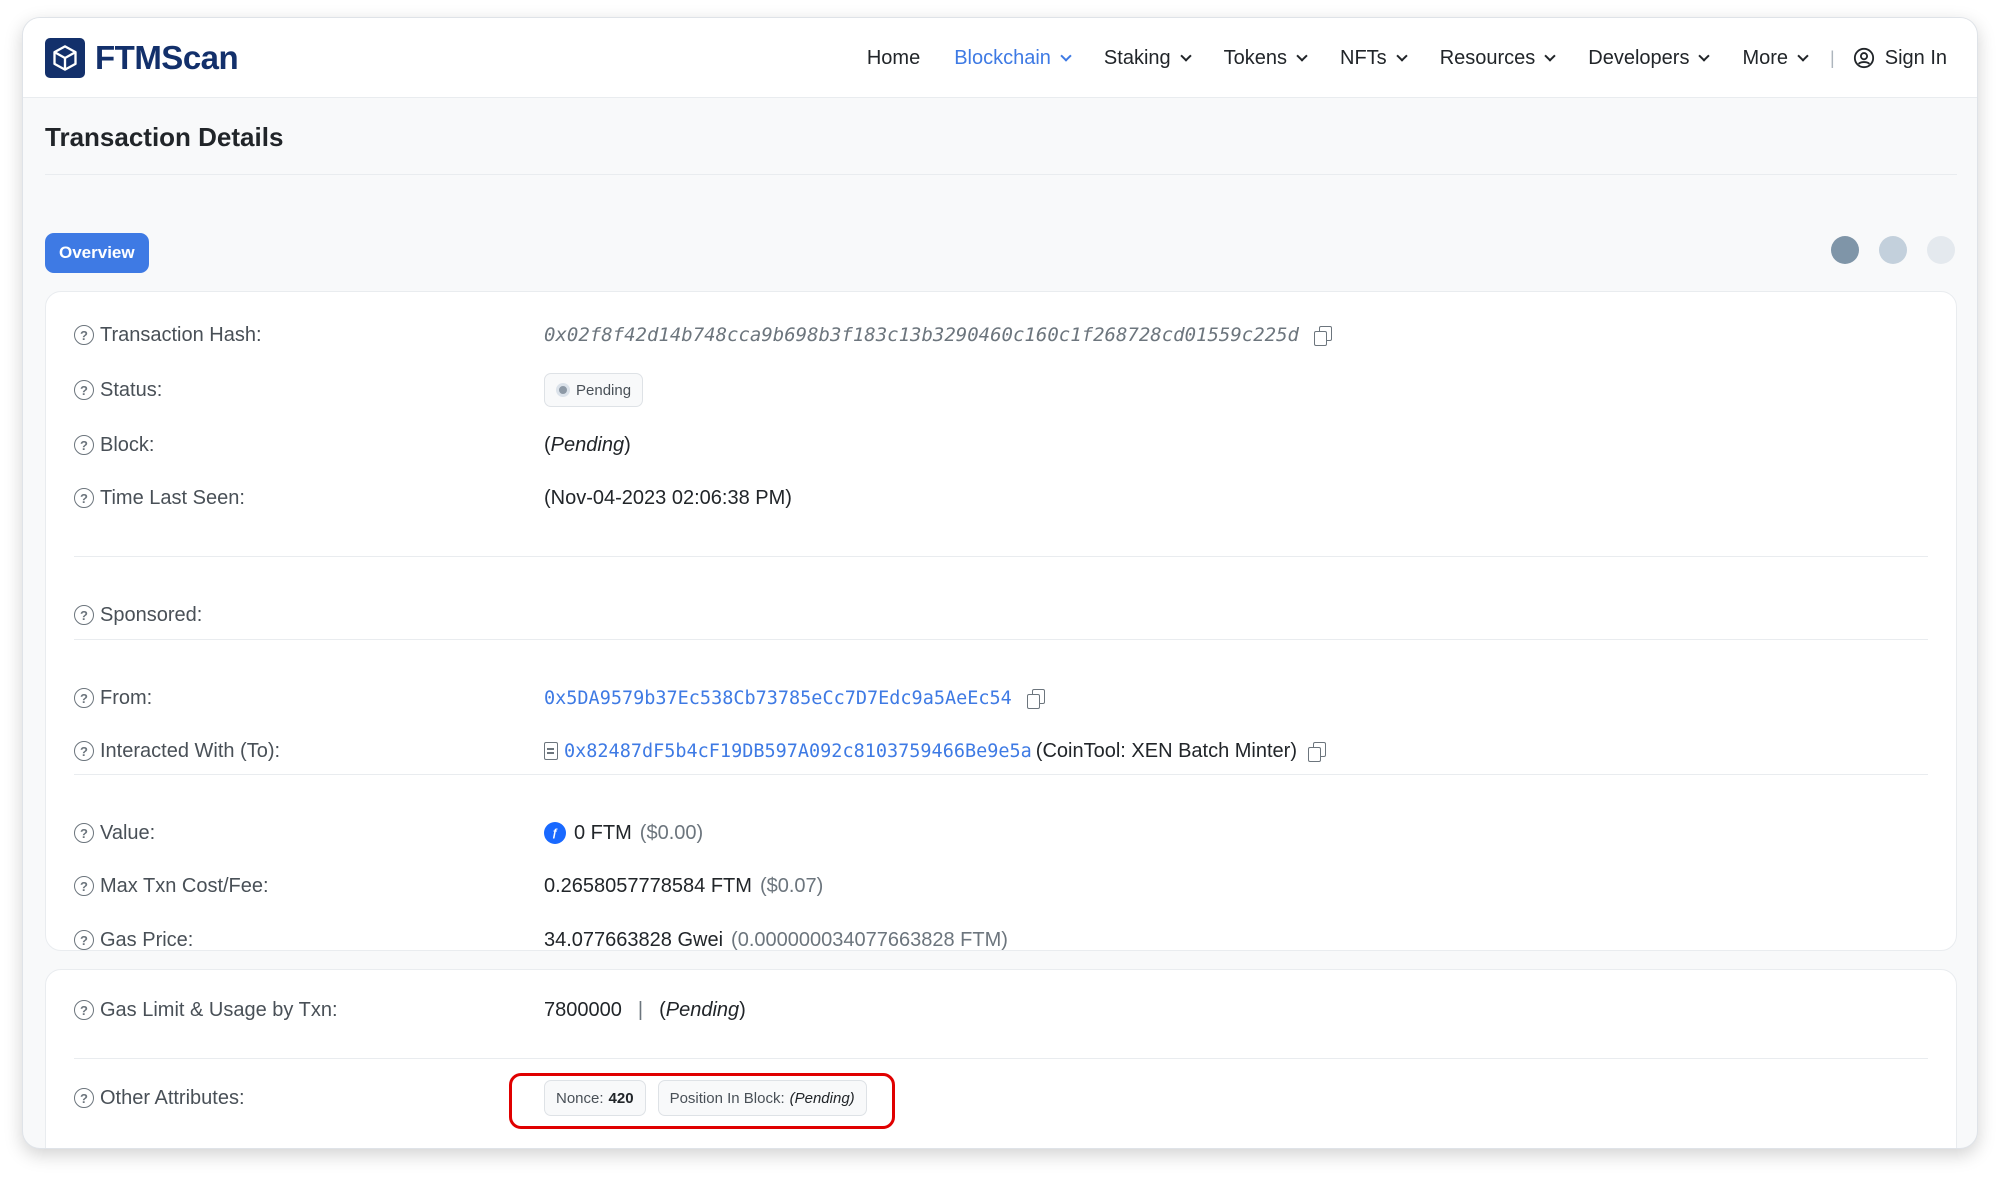  Describe the element at coordinates (580, 1098) in the screenshot. I see `nonce-label: Nonce:` at that location.